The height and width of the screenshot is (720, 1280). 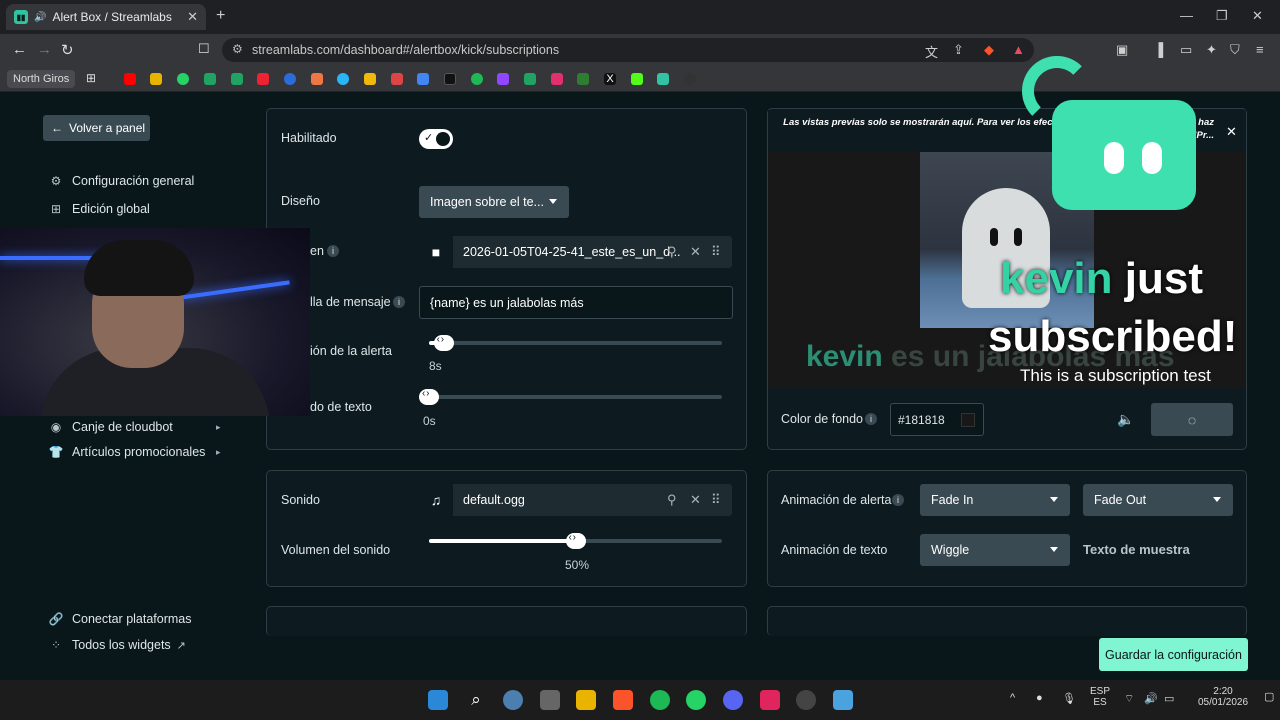 I want to click on clock: 2:20 05/01/2026, so click(x=1223, y=697).